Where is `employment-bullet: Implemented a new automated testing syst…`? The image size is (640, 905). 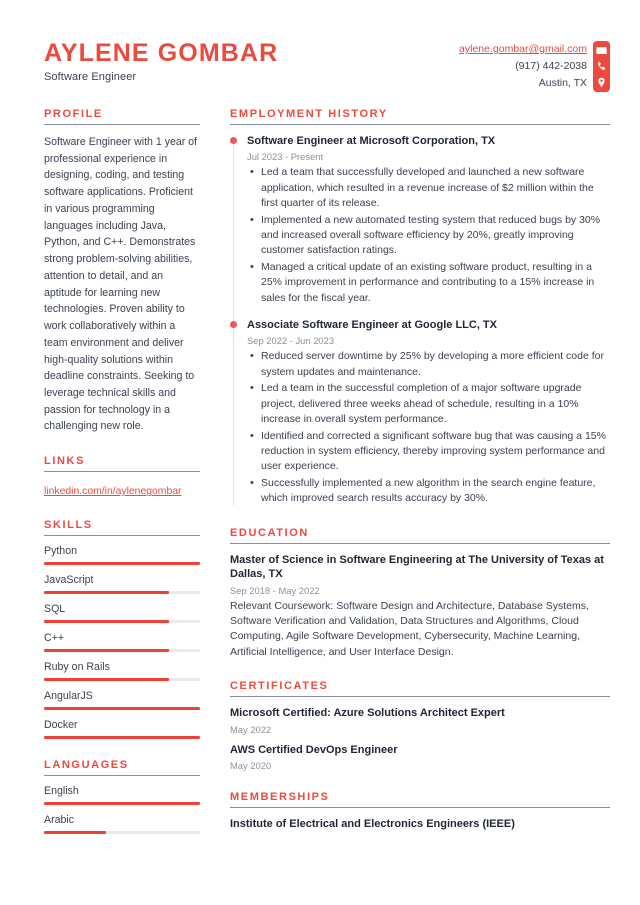
employment-bullet: Implemented a new automated testing syst… is located at coordinates (428, 235).